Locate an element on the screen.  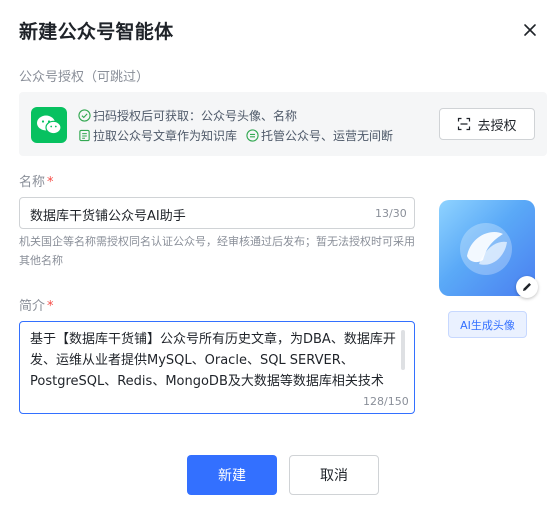
close-icon is located at coordinates (530, 30).